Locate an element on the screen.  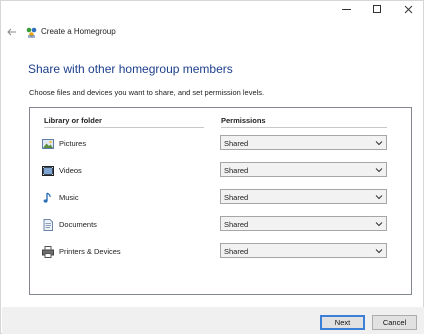
library-column-header: Library or folder is located at coordinates (73, 120).